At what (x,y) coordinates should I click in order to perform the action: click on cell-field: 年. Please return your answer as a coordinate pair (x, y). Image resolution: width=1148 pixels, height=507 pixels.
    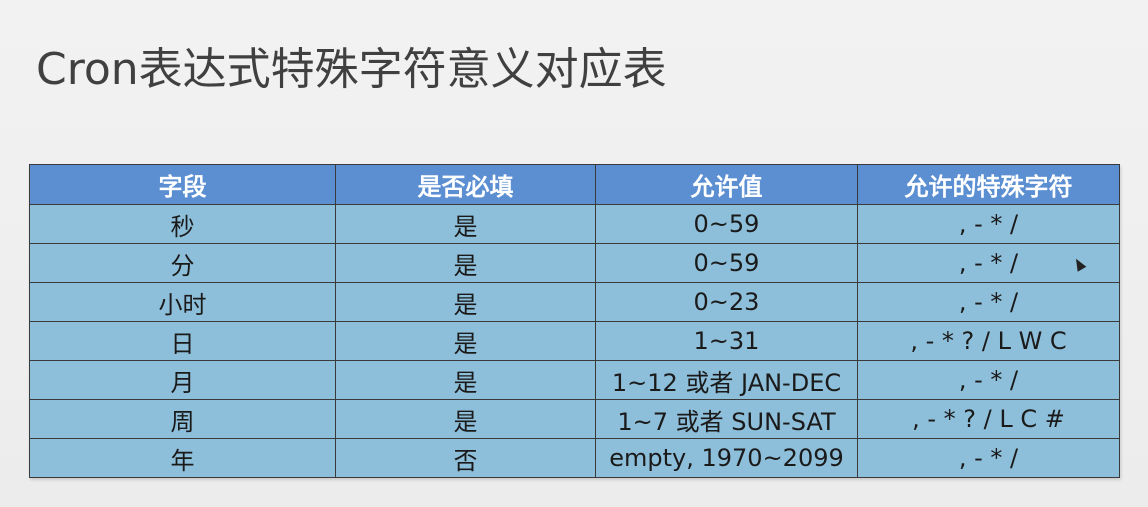
    Looking at the image, I should click on (182, 458).